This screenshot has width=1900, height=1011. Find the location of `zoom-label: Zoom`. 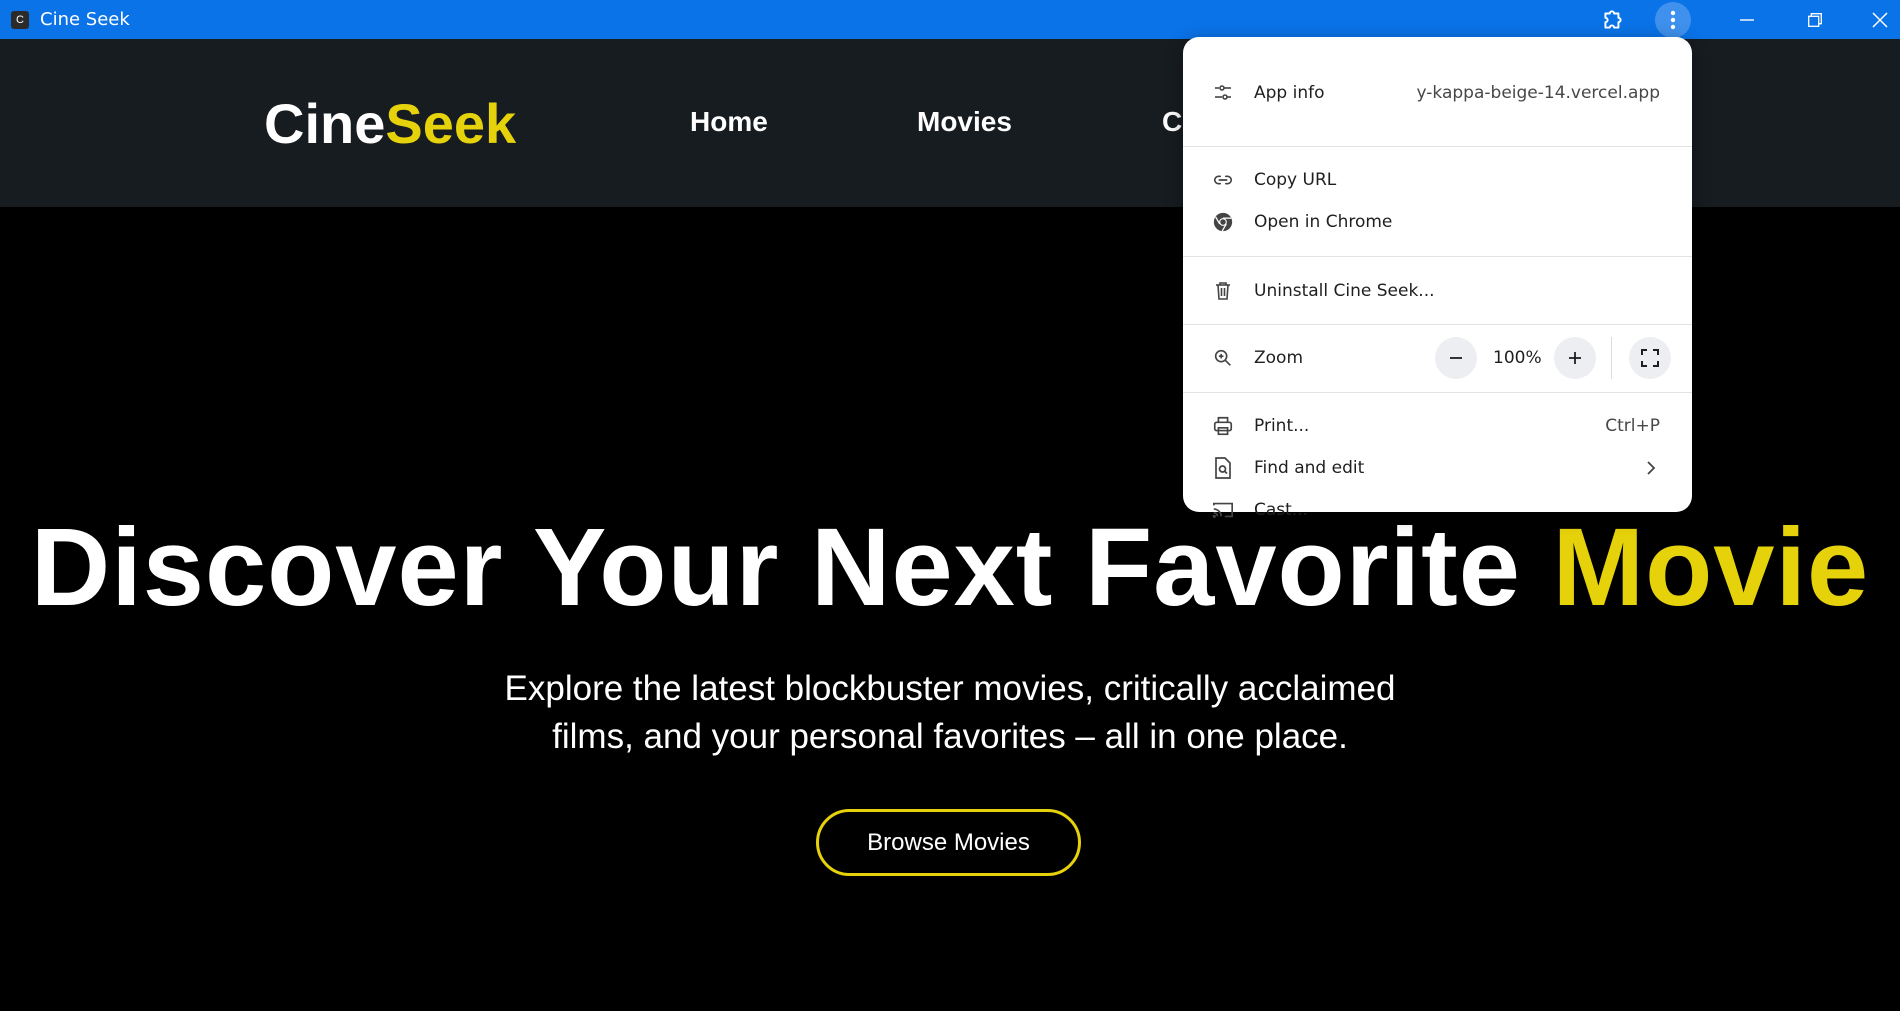

zoom-label: Zoom is located at coordinates (1279, 358).